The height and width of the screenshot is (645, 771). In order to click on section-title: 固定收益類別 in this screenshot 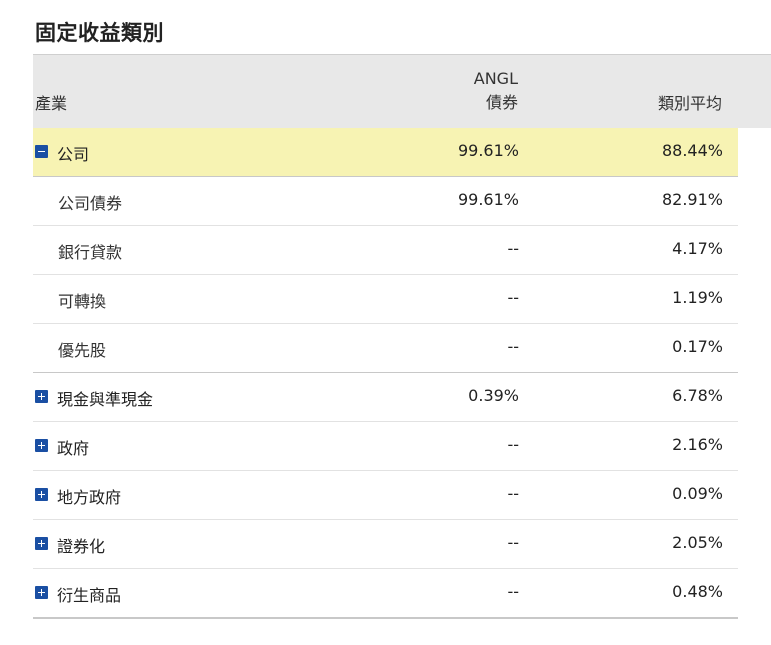, I will do `click(99, 33)`.